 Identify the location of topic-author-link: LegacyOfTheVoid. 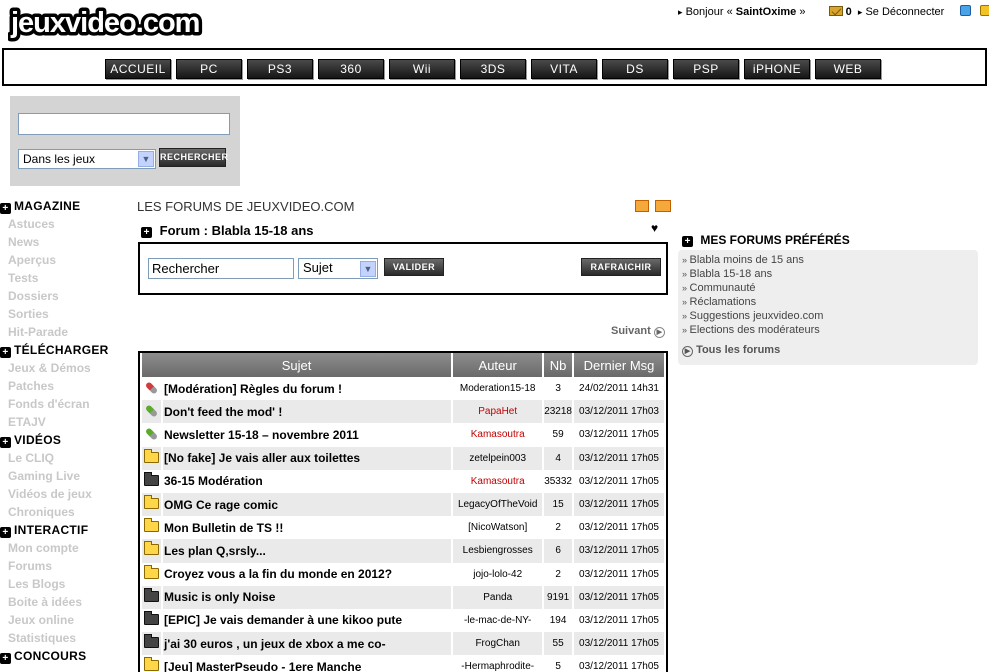
(498, 504).